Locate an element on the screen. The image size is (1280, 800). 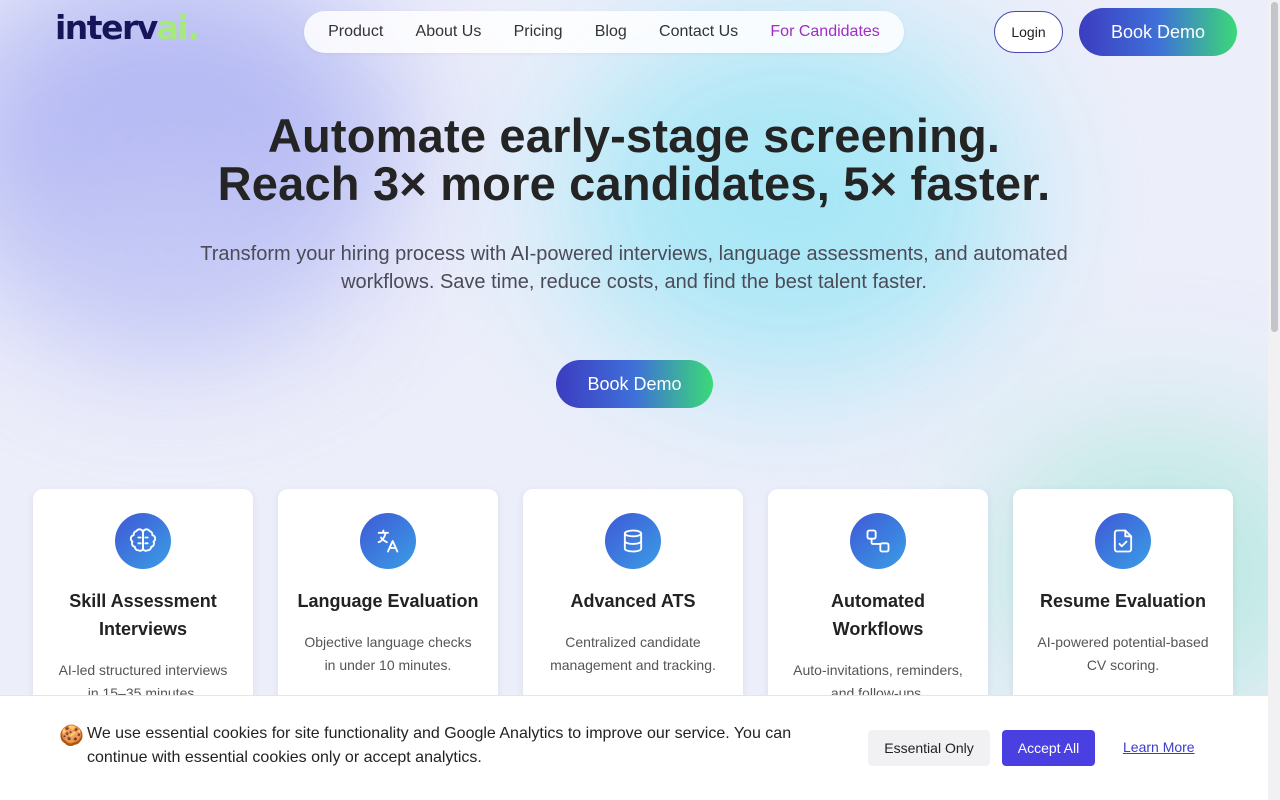
feature-title: Automated Workflows is located at coordinates (878, 615).